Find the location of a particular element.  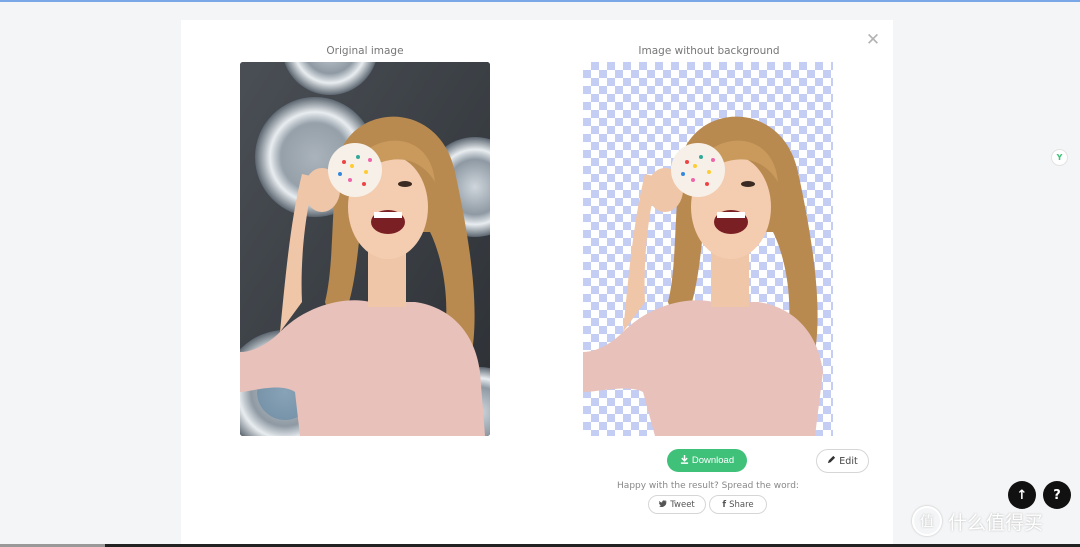

scroll-up-button: ↑ is located at coordinates (1022, 495).